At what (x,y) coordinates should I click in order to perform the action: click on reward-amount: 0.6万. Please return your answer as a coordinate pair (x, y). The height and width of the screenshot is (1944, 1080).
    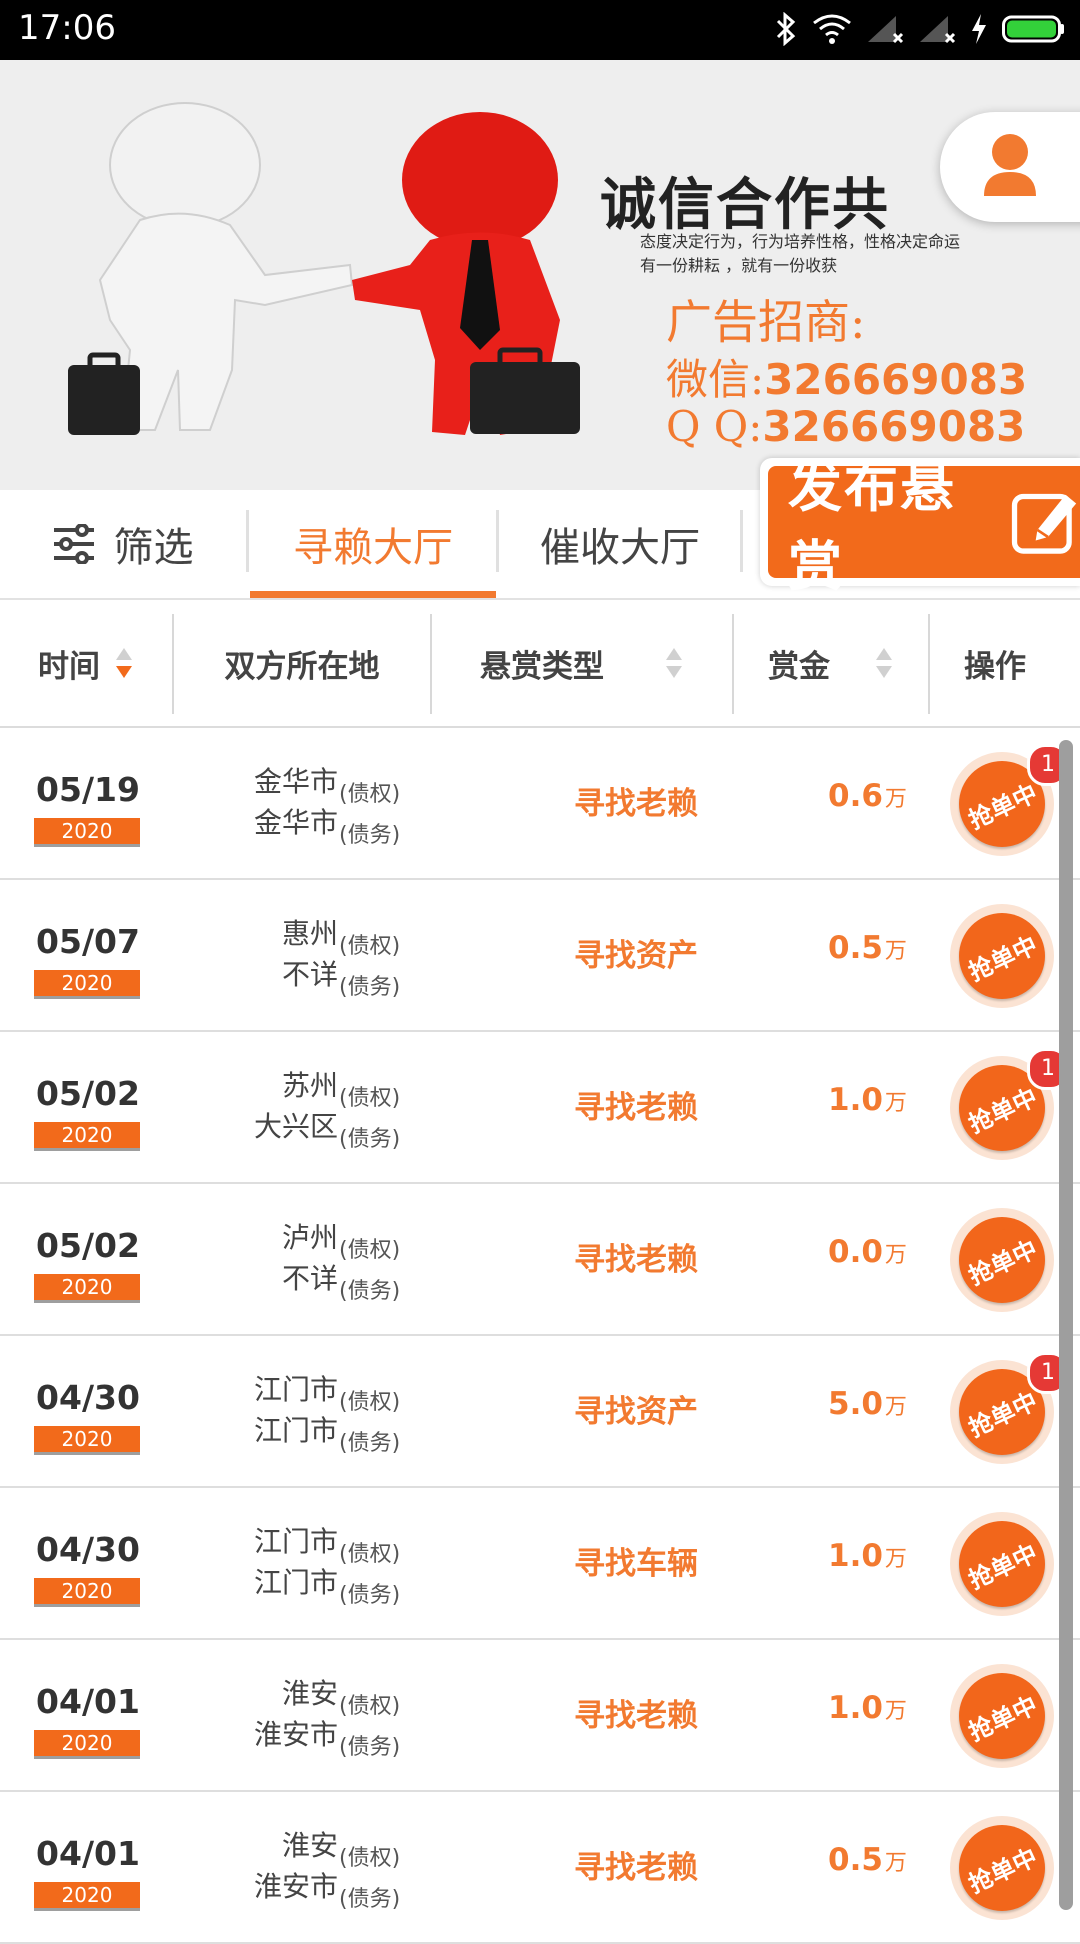
    Looking at the image, I should click on (867, 796).